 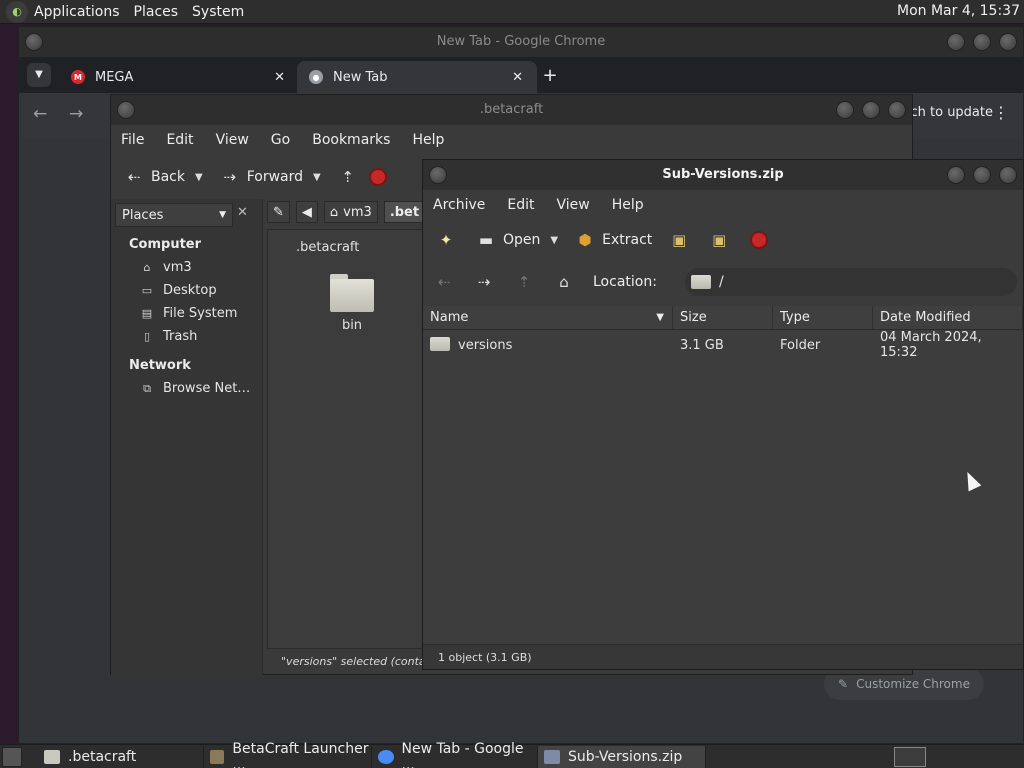 What do you see at coordinates (352, 325) in the screenshot?
I see `folder-label: bin` at bounding box center [352, 325].